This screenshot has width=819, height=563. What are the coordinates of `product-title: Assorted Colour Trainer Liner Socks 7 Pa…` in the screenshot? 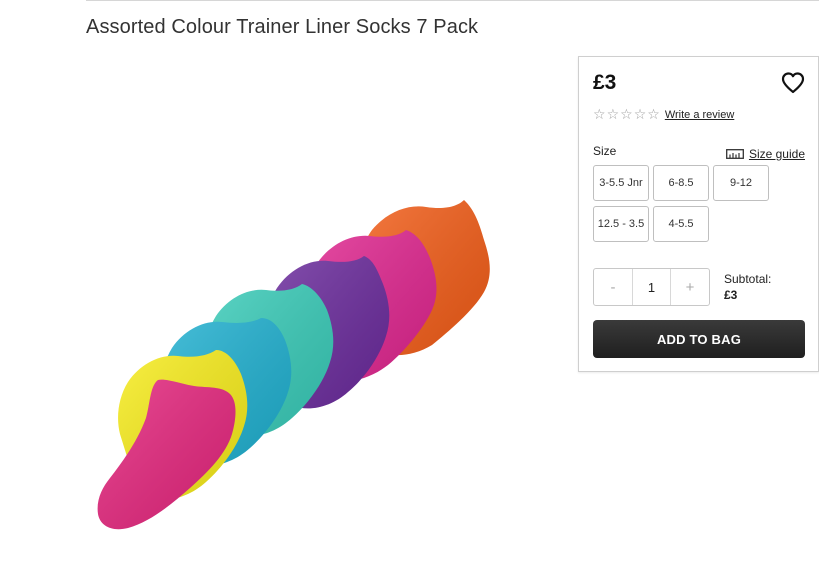 It's located at (282, 27).